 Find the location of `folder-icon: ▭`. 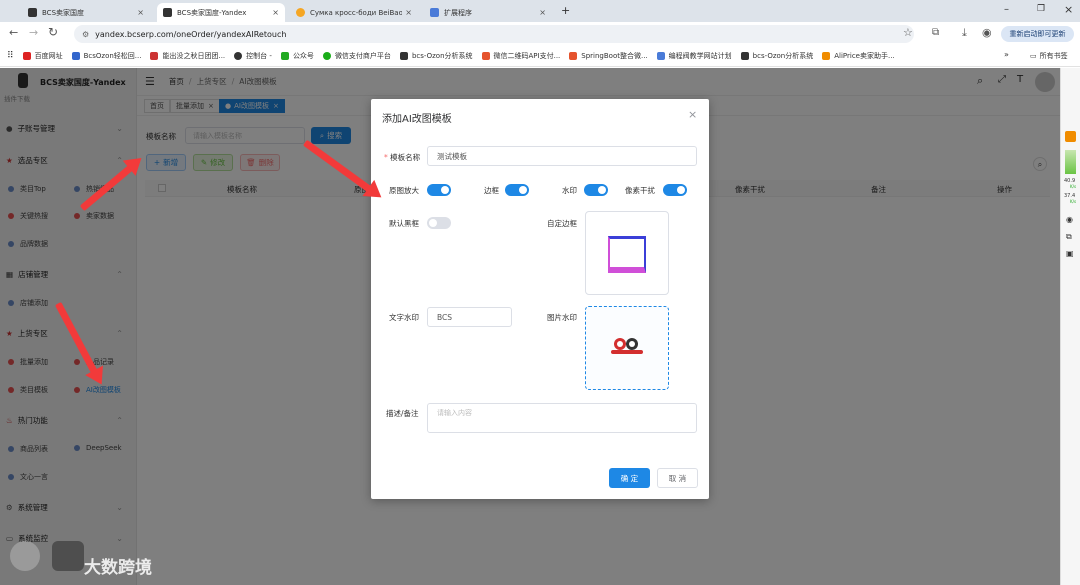

folder-icon: ▭ is located at coordinates (1033, 56).